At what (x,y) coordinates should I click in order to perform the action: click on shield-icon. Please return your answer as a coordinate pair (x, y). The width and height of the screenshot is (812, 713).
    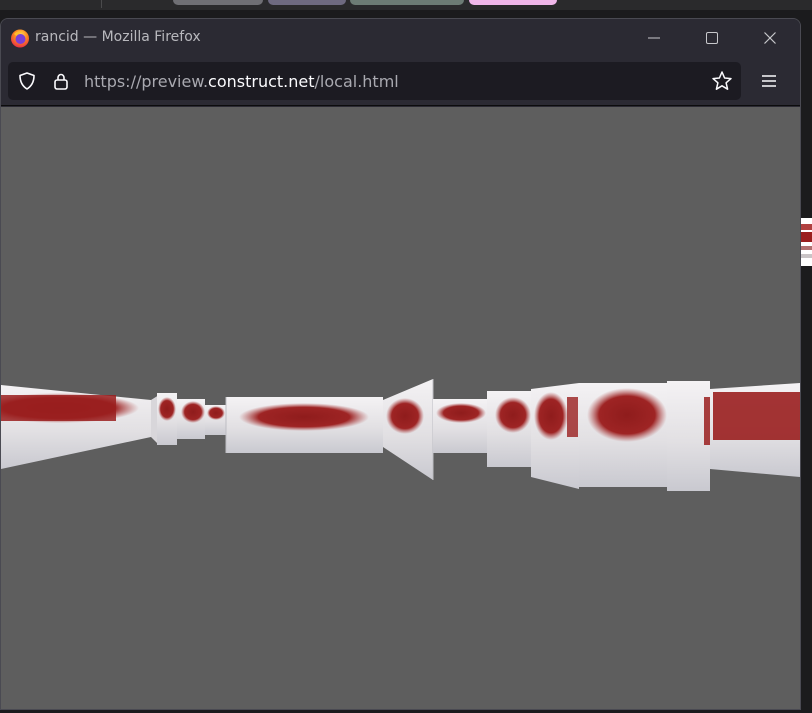
    Looking at the image, I should click on (27, 81).